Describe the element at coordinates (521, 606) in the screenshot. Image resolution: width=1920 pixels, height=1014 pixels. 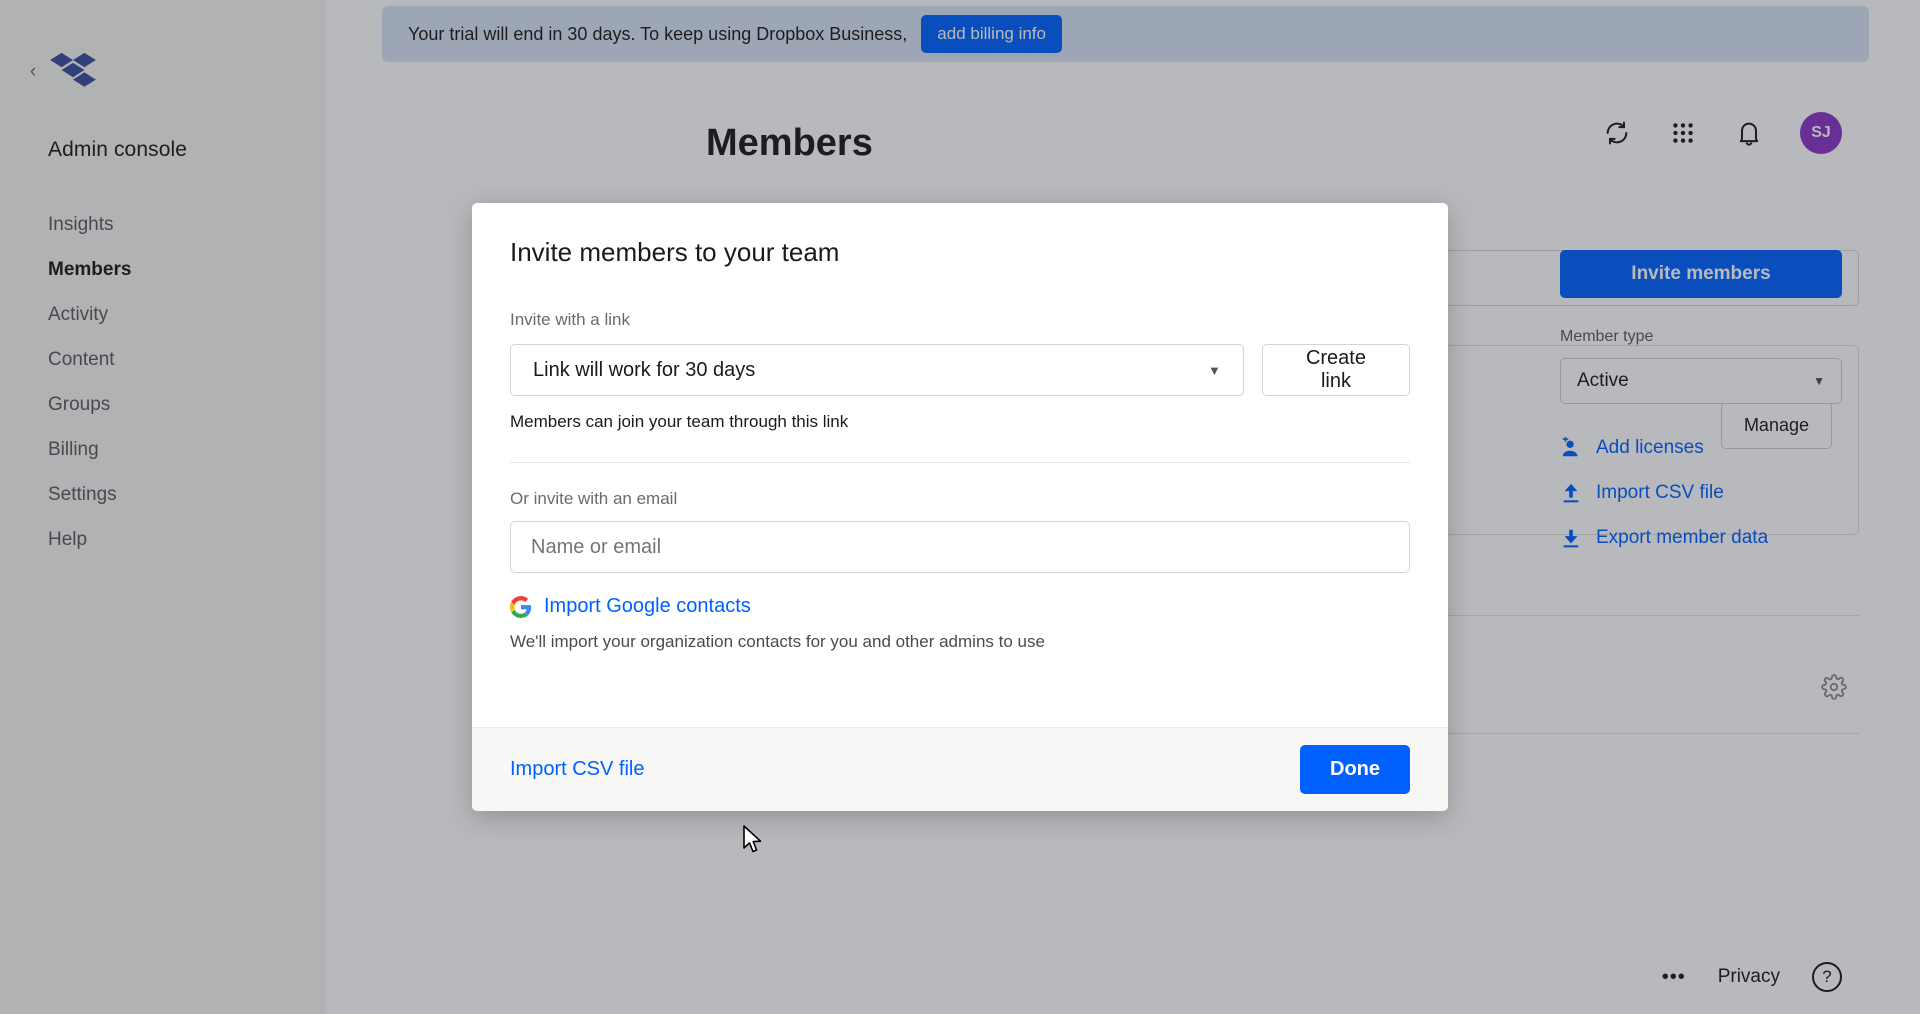
I see `google-icon` at that location.